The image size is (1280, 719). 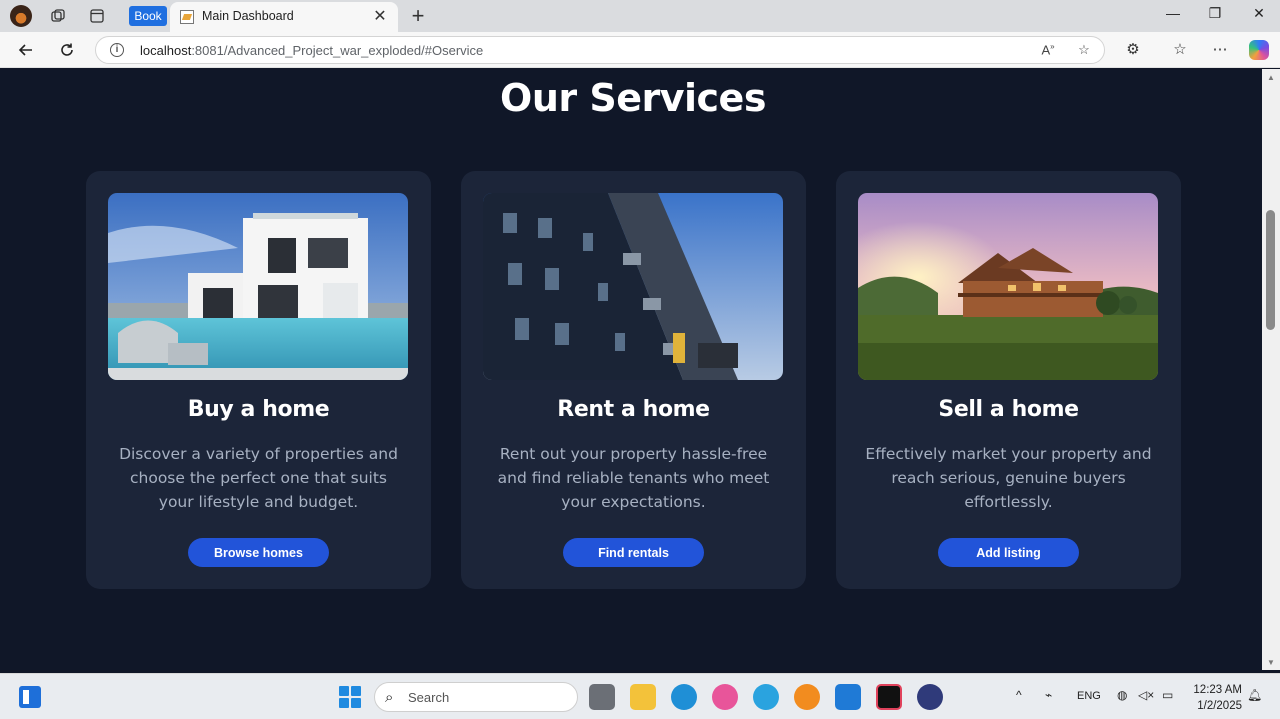 What do you see at coordinates (725, 697) in the screenshot?
I see `music-app-icon` at bounding box center [725, 697].